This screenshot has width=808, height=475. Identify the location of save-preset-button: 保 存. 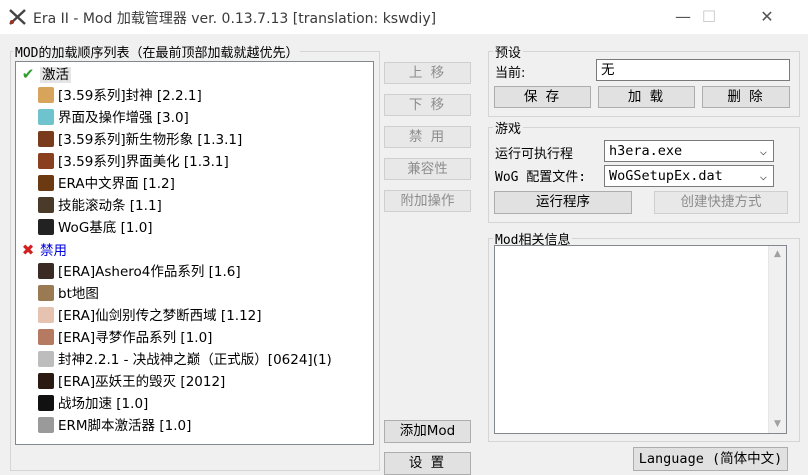
(542, 97).